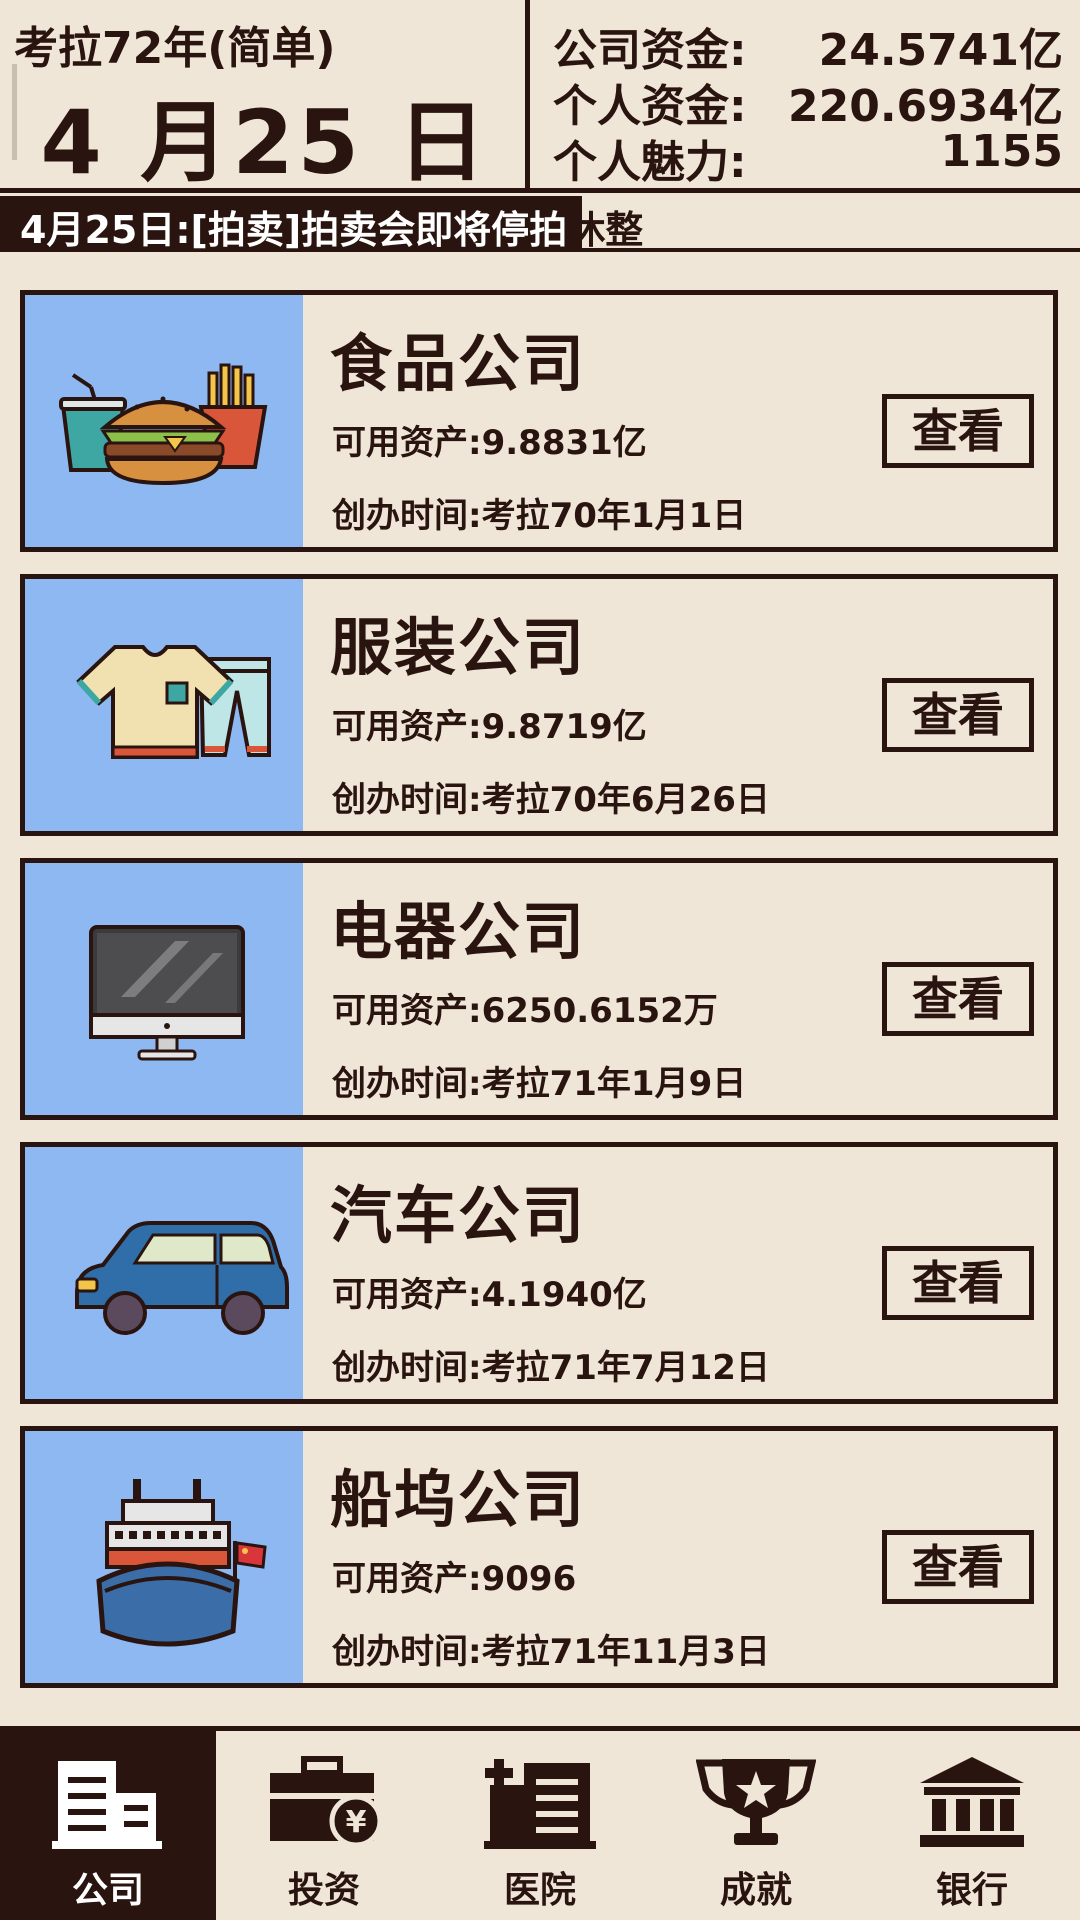 This screenshot has width=1080, height=1920. I want to click on ticker-message-tail: 休整, so click(605, 230).